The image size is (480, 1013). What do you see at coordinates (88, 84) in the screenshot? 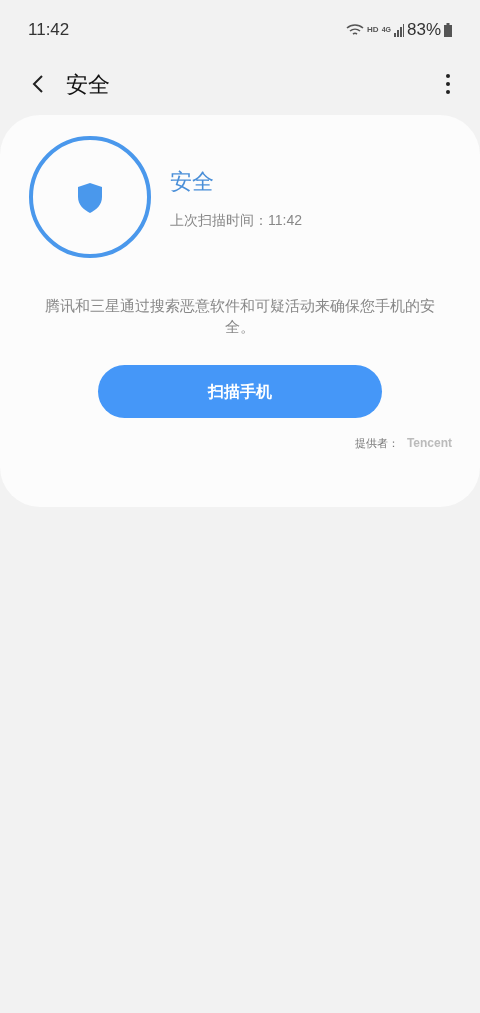
I see `page-title: 安全` at bounding box center [88, 84].